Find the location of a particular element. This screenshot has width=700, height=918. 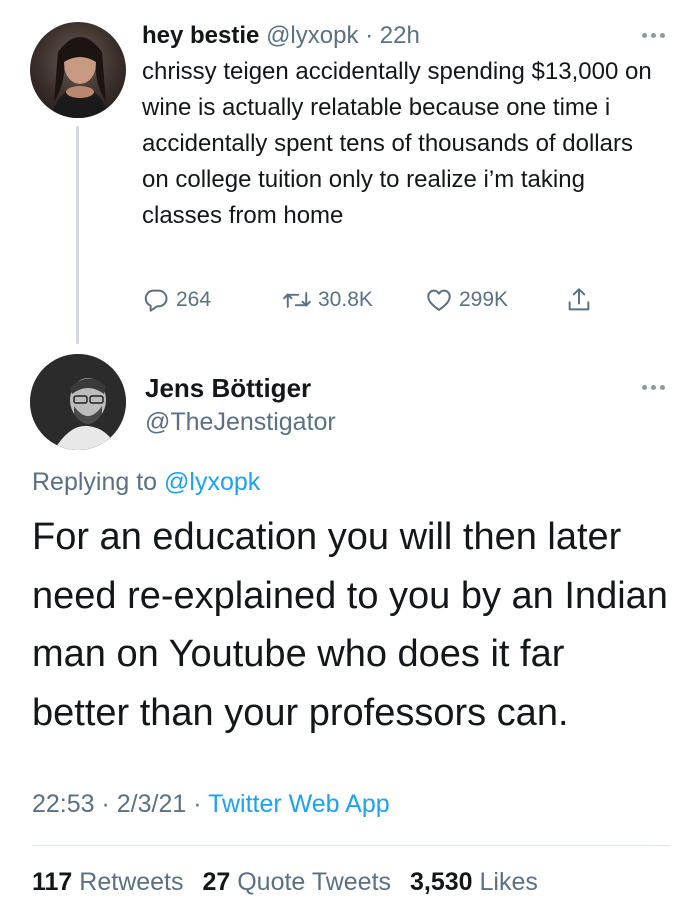

retweet-button: 30.8K is located at coordinates (353, 300).